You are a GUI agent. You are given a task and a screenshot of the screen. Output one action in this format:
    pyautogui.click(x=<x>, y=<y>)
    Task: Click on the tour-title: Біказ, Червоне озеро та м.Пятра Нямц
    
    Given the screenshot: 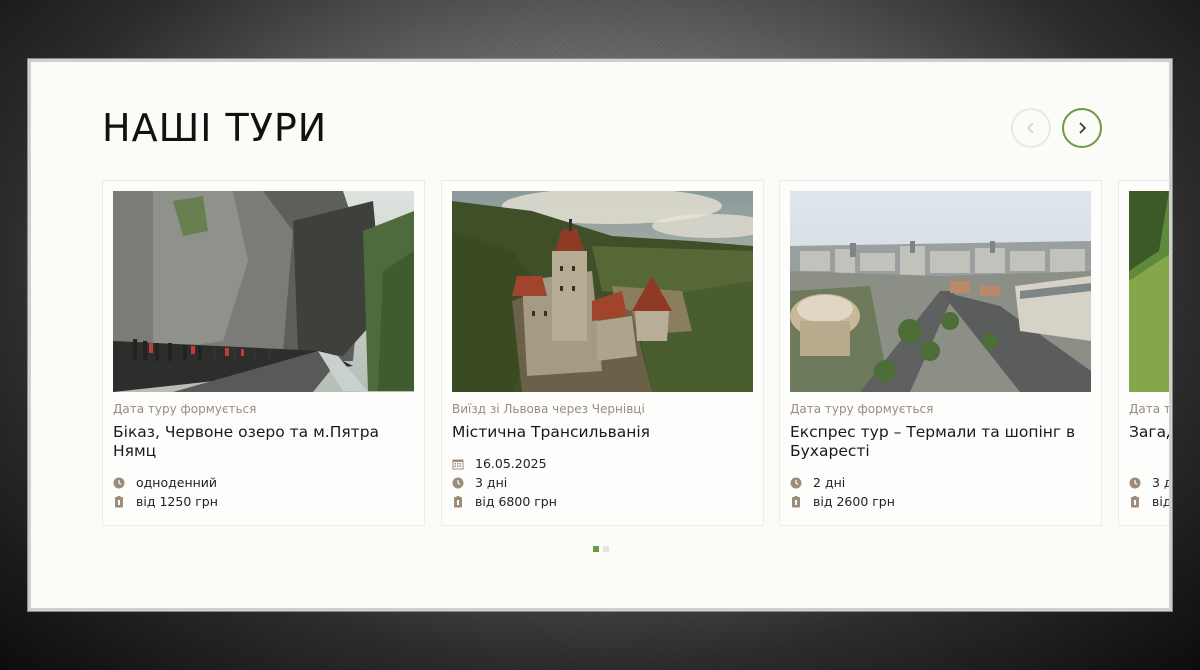 What is the action you would take?
    pyautogui.click(x=263, y=442)
    